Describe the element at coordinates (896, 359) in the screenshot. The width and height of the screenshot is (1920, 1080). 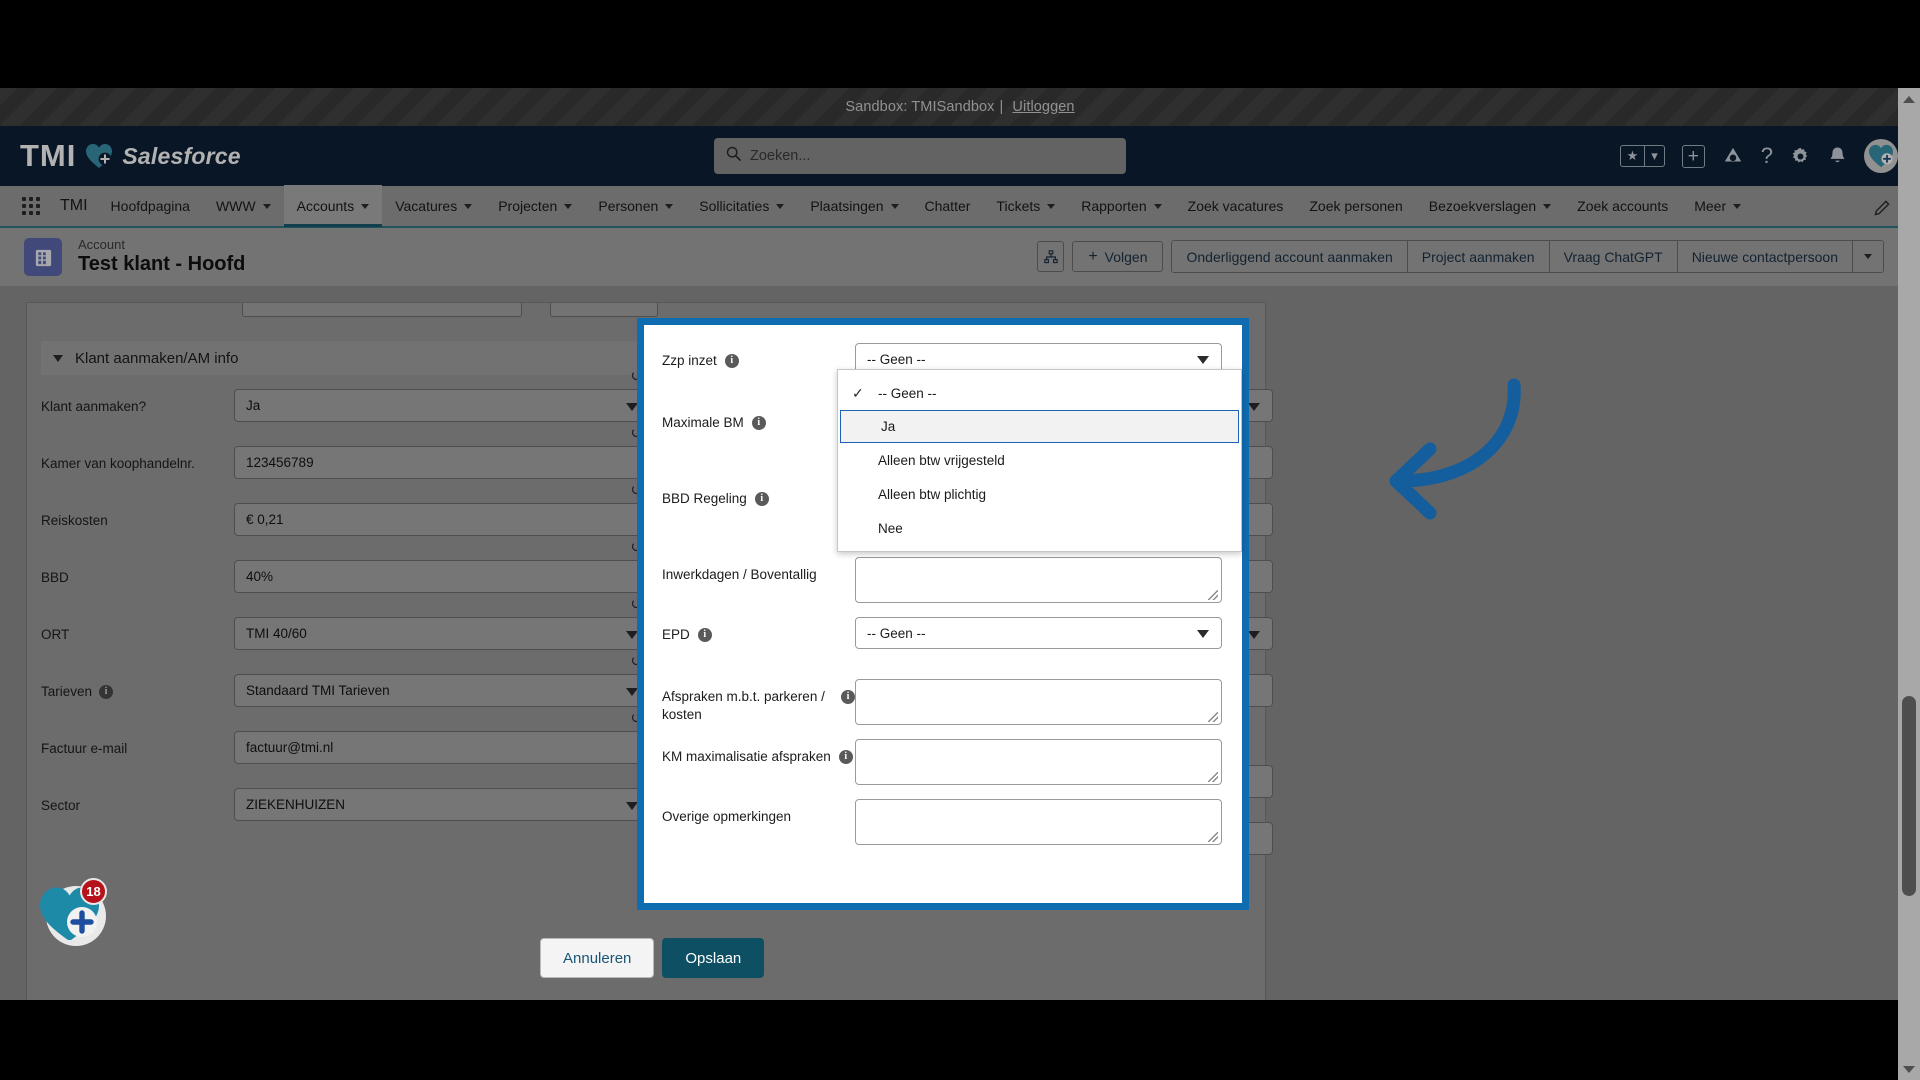
I see `select-value: -- Geen --` at that location.